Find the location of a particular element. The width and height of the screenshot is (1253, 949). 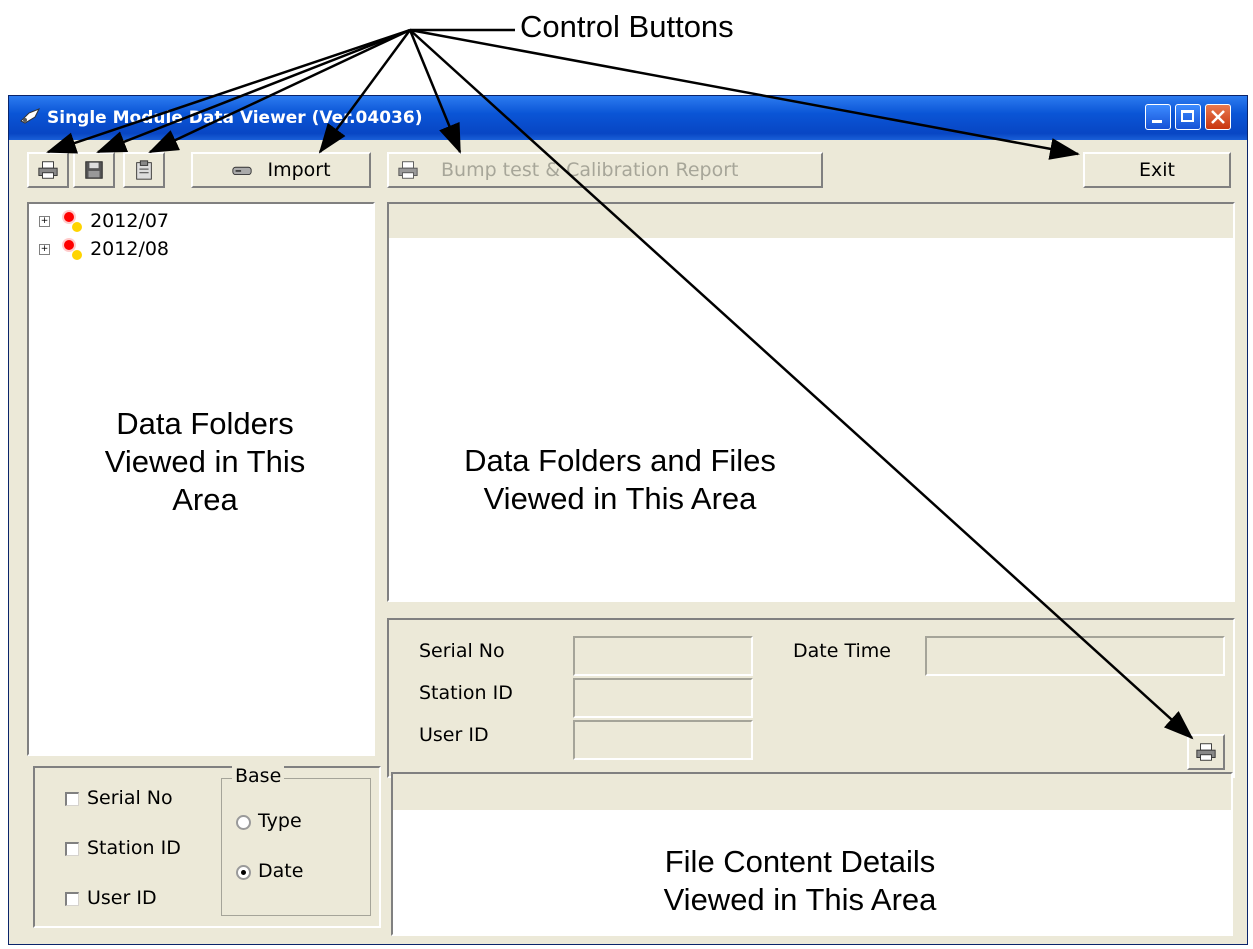

arrow-to-clipboard is located at coordinates (279, 91).